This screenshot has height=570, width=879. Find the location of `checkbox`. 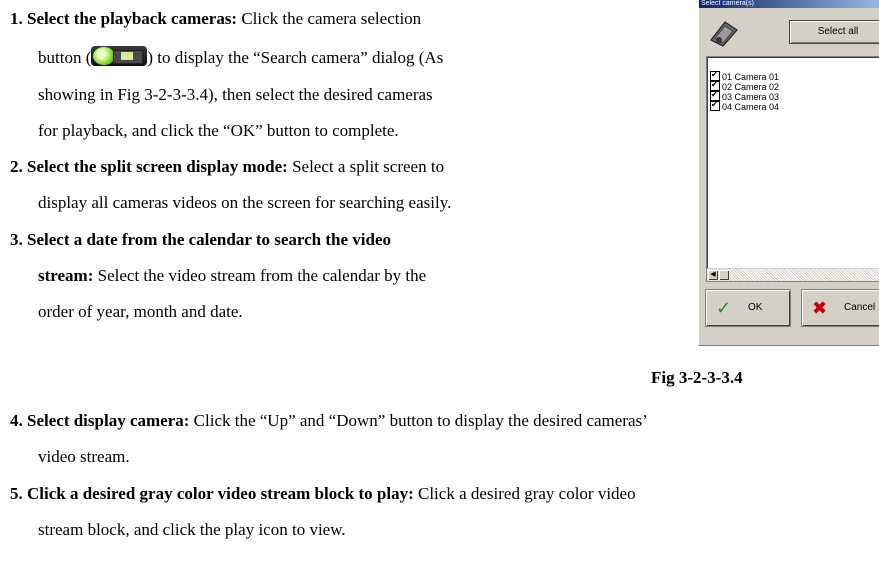

checkbox is located at coordinates (715, 105).